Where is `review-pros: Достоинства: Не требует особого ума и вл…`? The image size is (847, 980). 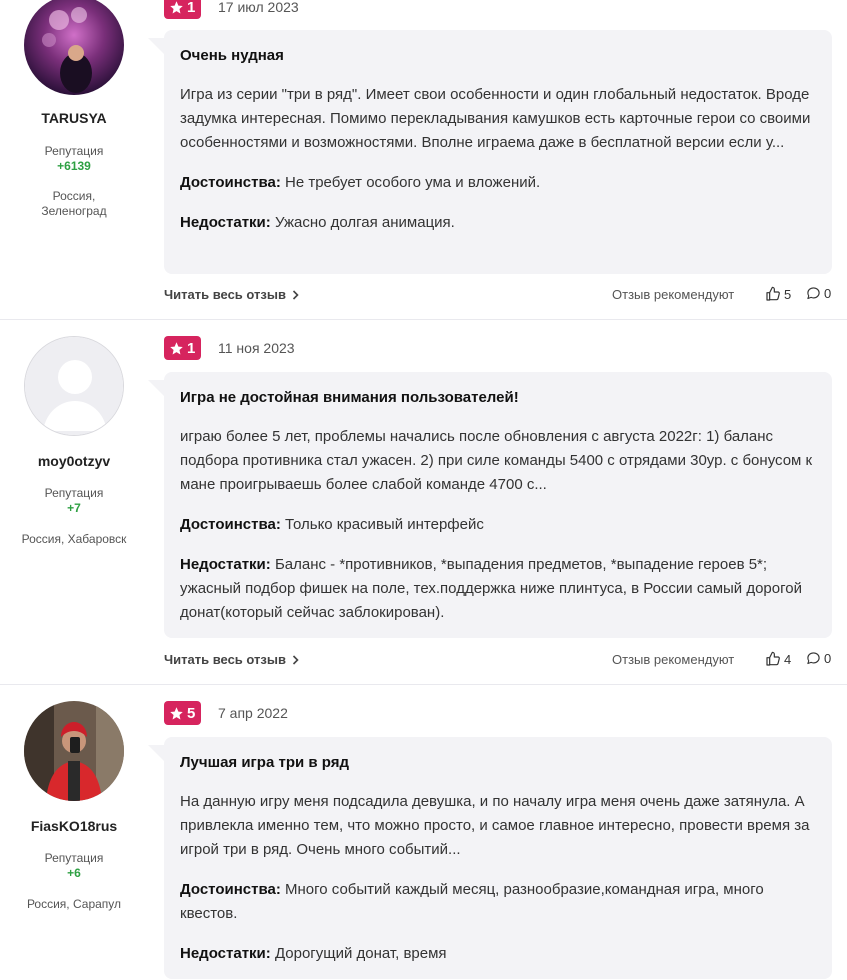
review-pros: Достоинства: Не требует особого ума и вл… is located at coordinates (498, 183).